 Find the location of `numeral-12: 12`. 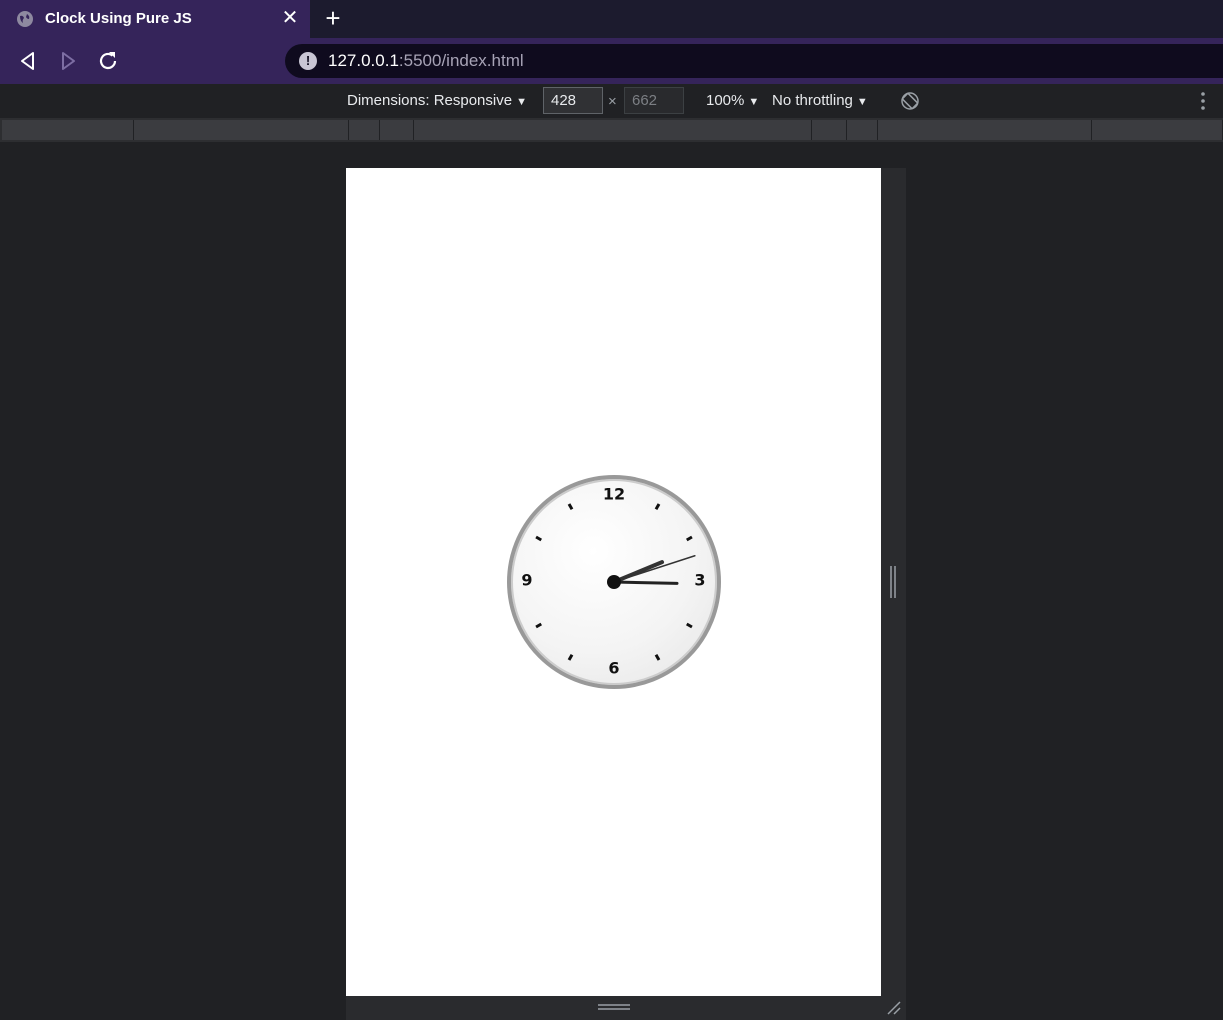

numeral-12: 12 is located at coordinates (614, 494).